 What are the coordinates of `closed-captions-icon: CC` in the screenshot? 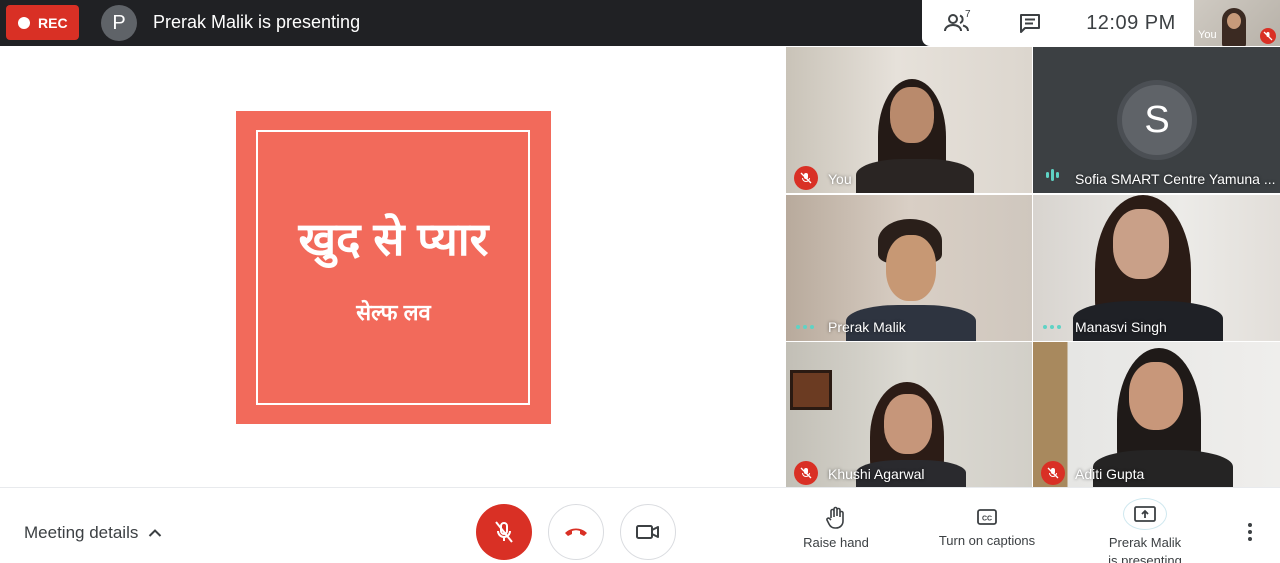 It's located at (987, 517).